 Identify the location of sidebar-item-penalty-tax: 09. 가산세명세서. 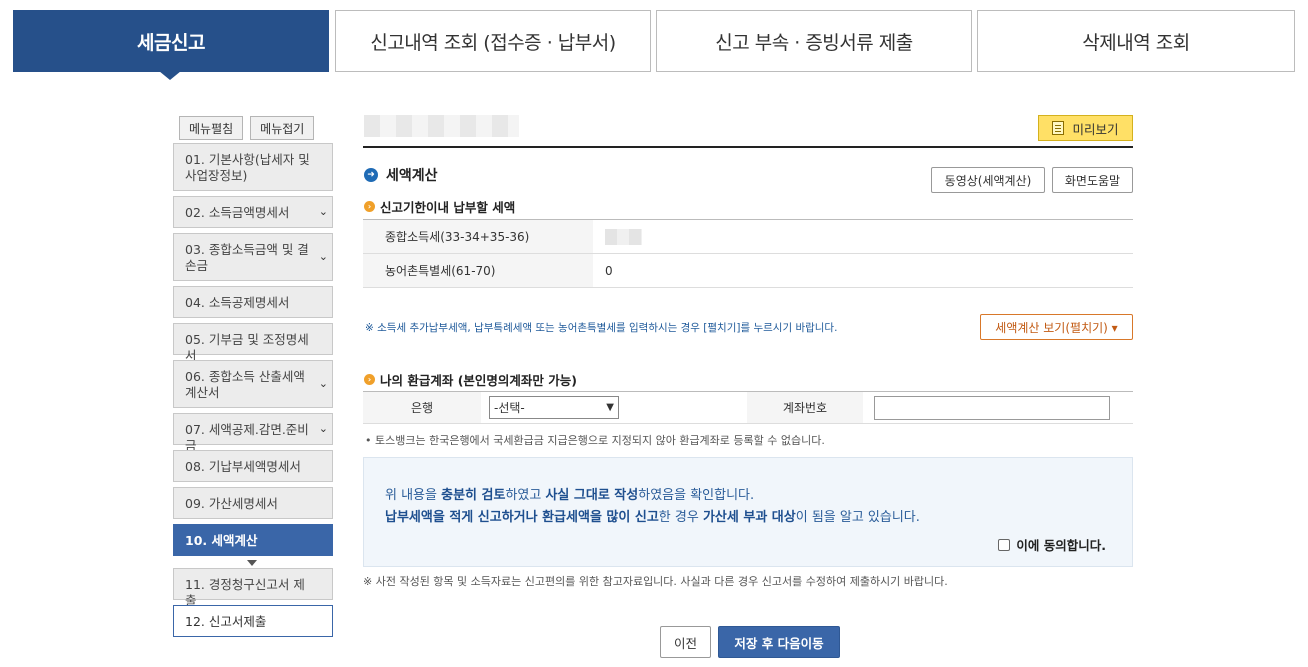
(253, 503).